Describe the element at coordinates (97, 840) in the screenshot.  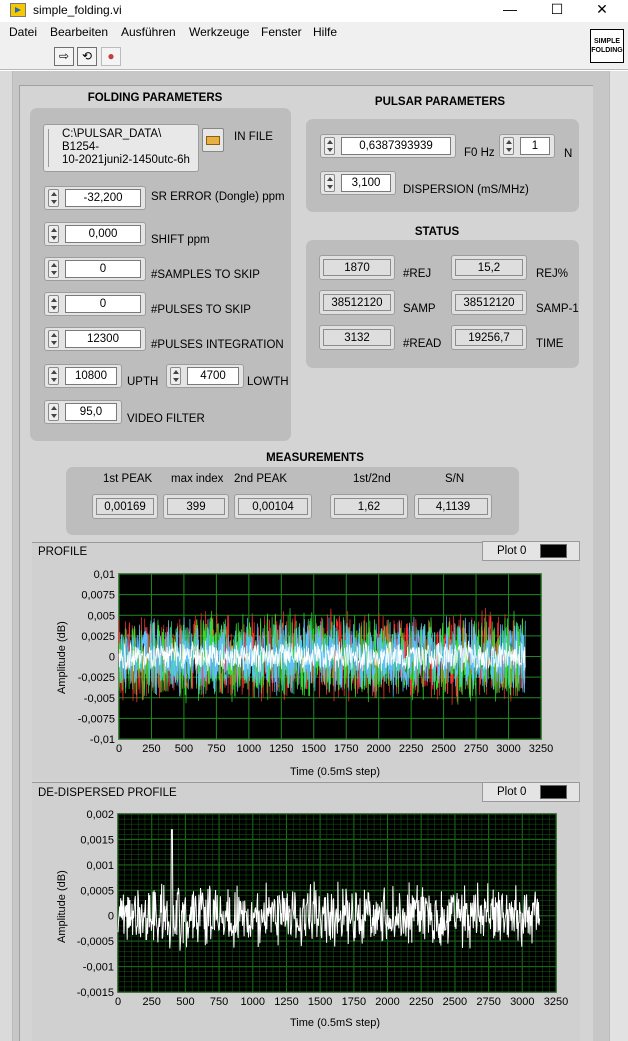
I see `y-tick-label: 0,0015` at that location.